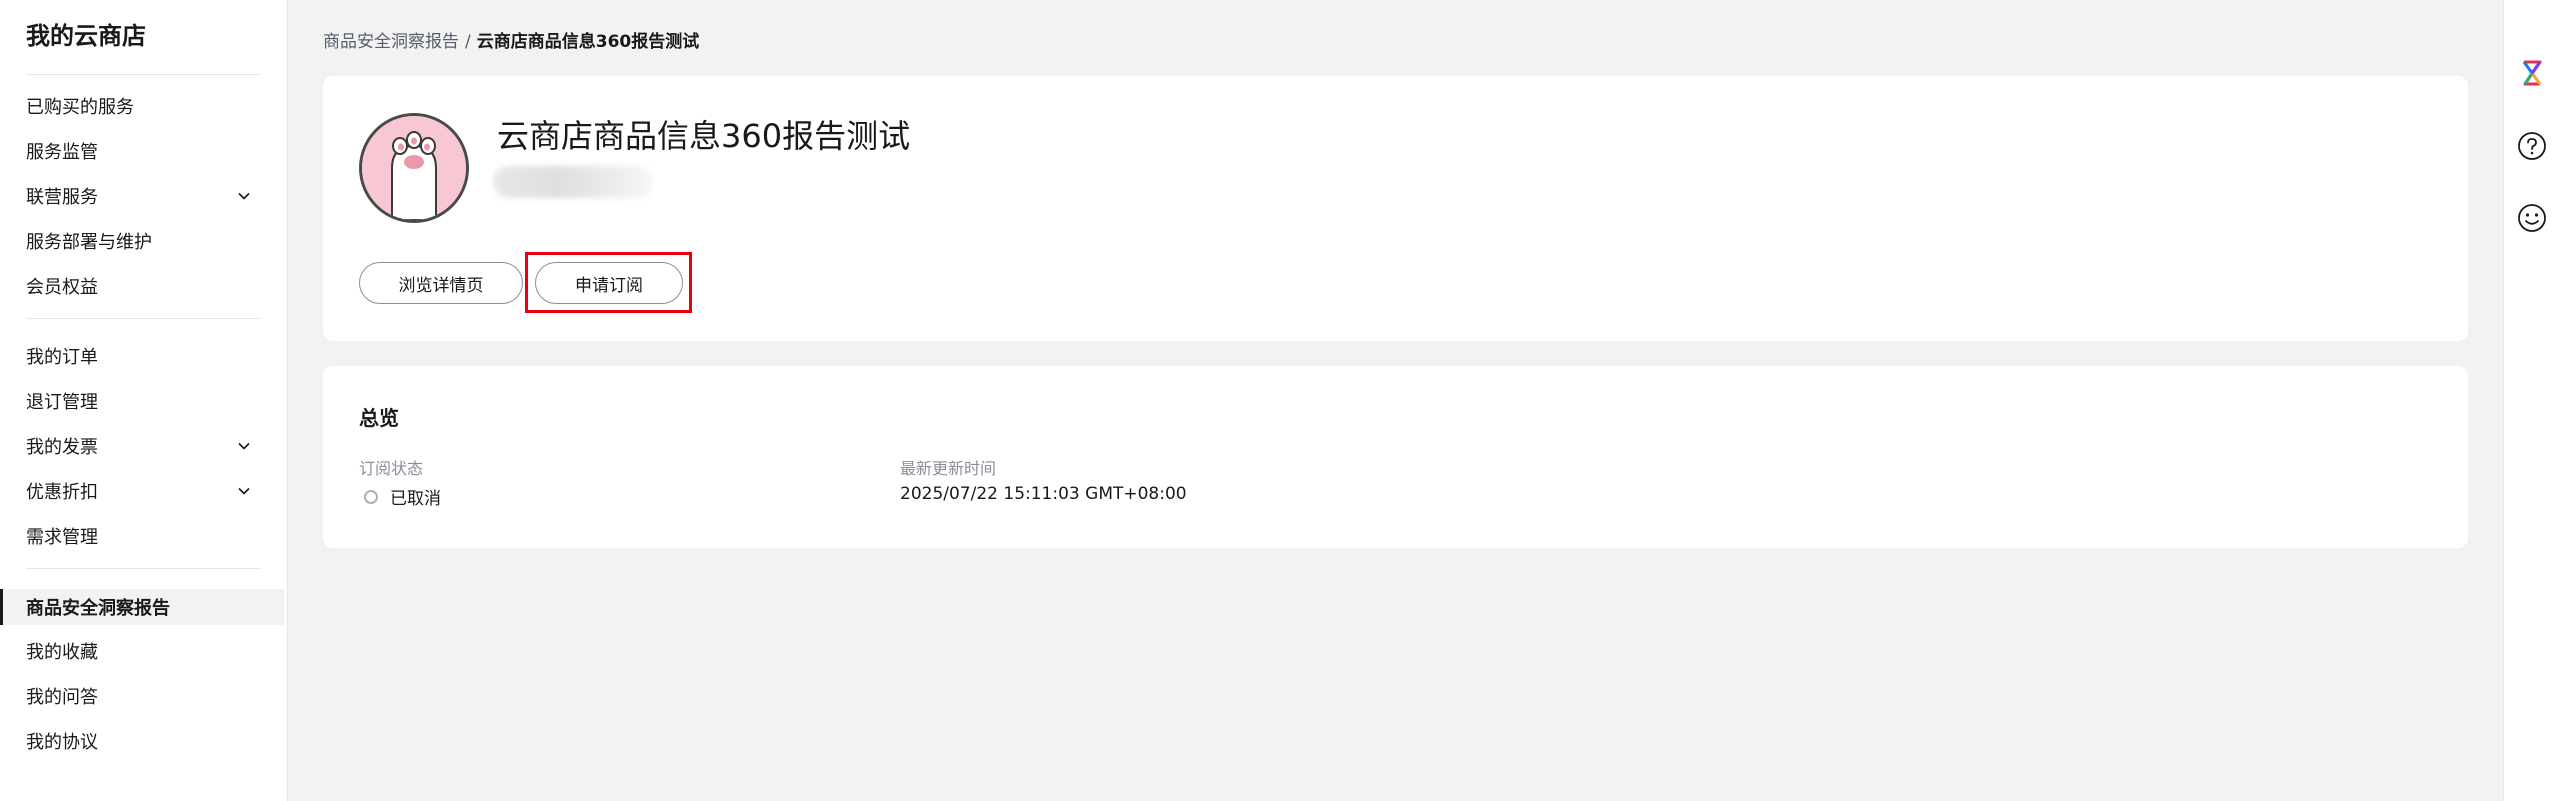  What do you see at coordinates (142, 741) in the screenshot?
I see `sidebar-item-my-agreements: 我的协议` at bounding box center [142, 741].